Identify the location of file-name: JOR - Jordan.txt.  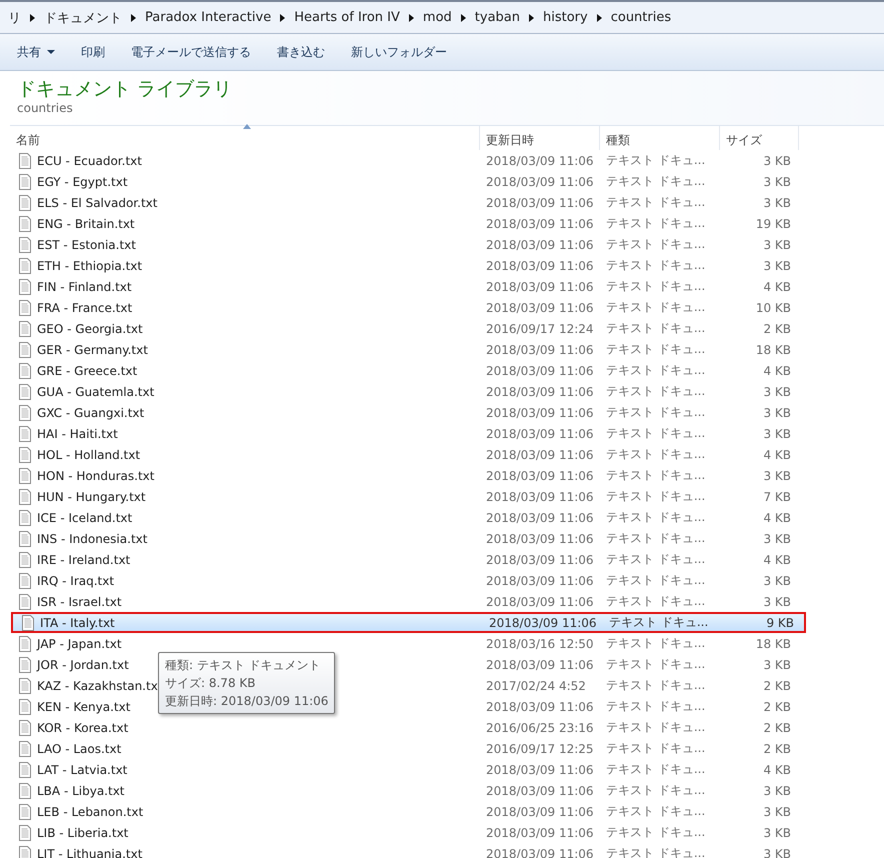
(83, 665).